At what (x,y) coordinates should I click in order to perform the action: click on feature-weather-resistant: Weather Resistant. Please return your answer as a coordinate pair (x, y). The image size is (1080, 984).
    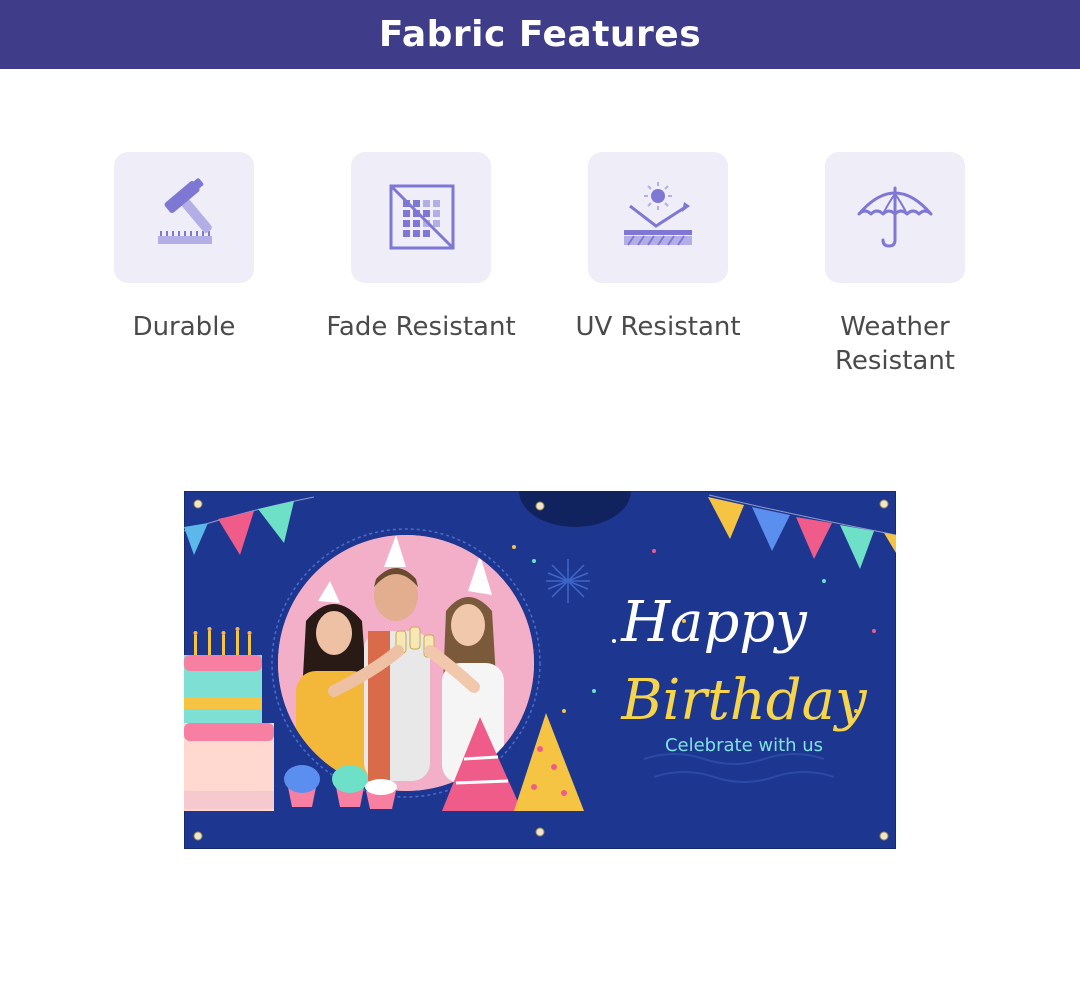
    Looking at the image, I should click on (895, 265).